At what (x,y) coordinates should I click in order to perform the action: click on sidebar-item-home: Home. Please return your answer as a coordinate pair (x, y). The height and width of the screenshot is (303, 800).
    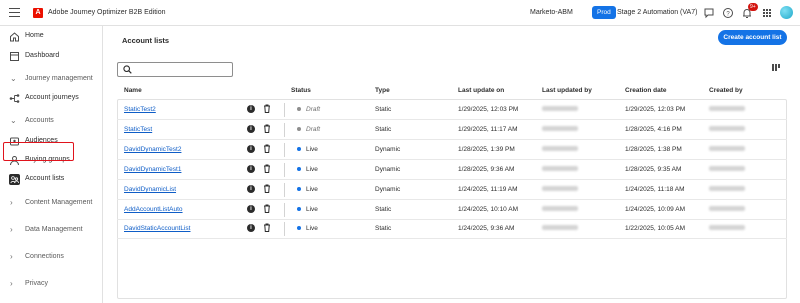
    Looking at the image, I should click on (51, 37).